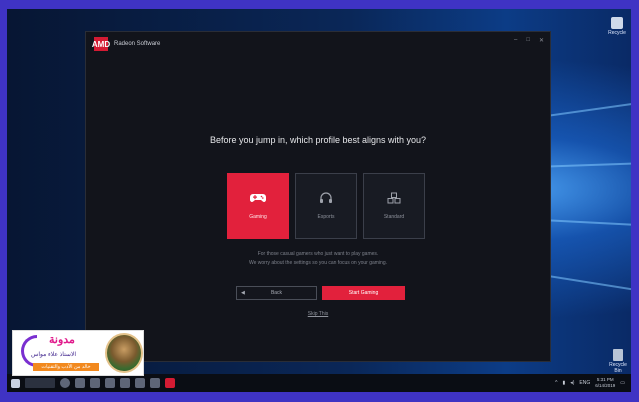  I want to click on edge-icon, so click(80, 383).